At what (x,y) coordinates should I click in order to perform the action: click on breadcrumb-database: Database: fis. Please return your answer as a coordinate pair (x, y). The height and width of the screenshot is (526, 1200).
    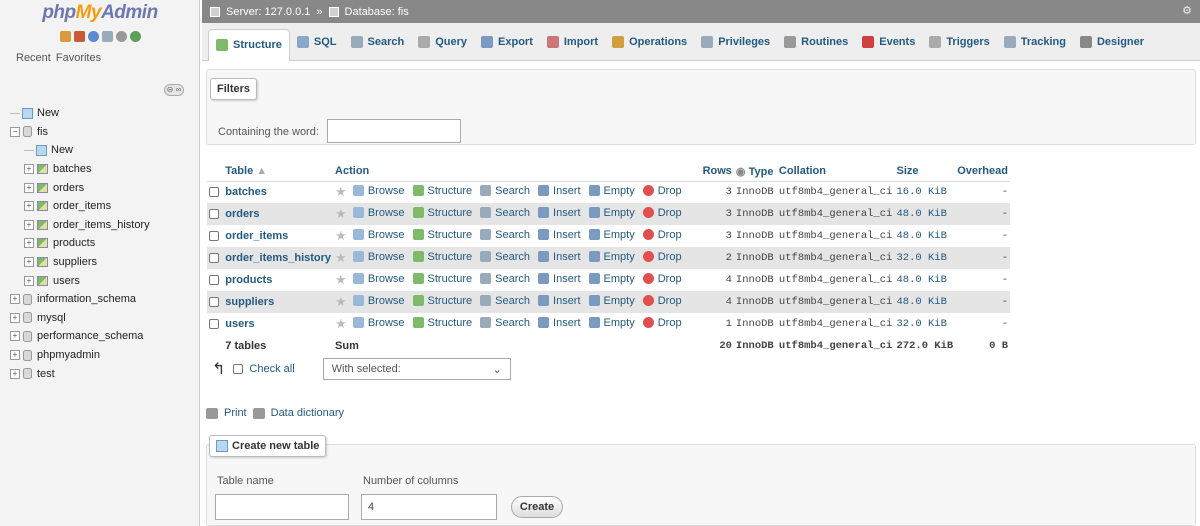
    Looking at the image, I should click on (377, 12).